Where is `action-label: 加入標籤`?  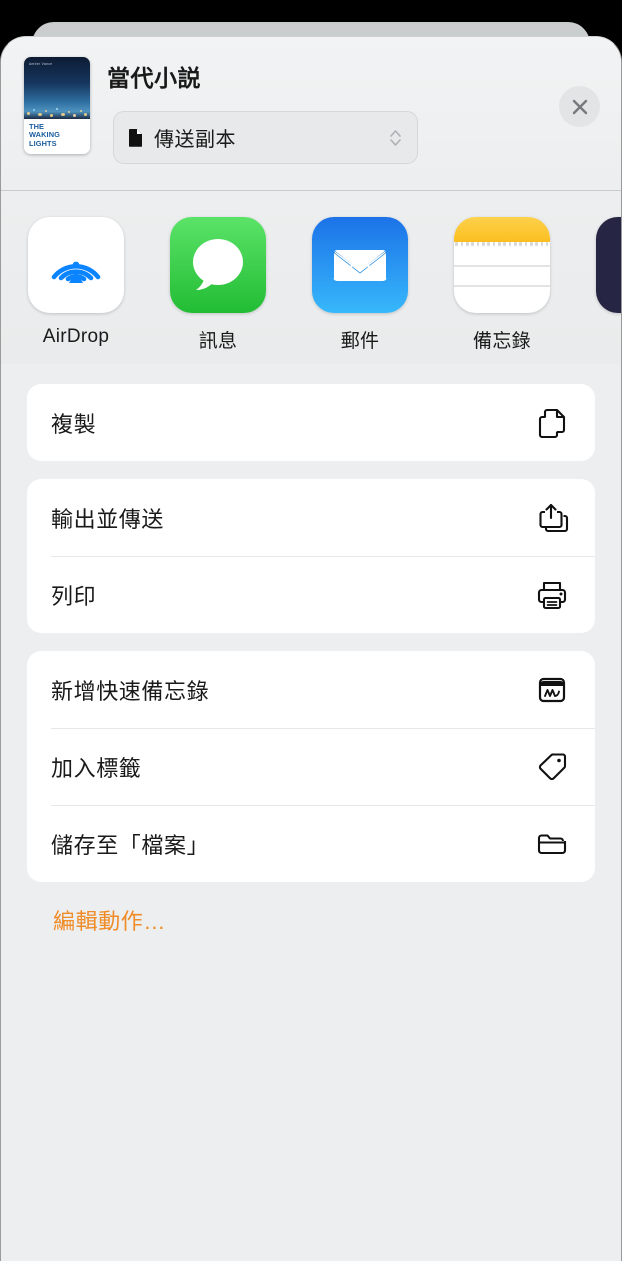
action-label: 加入標籤 is located at coordinates (96, 768).